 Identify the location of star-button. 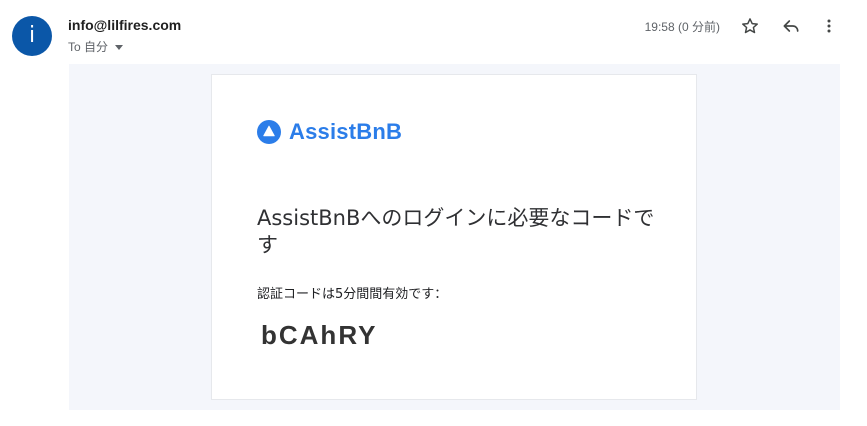
(750, 26).